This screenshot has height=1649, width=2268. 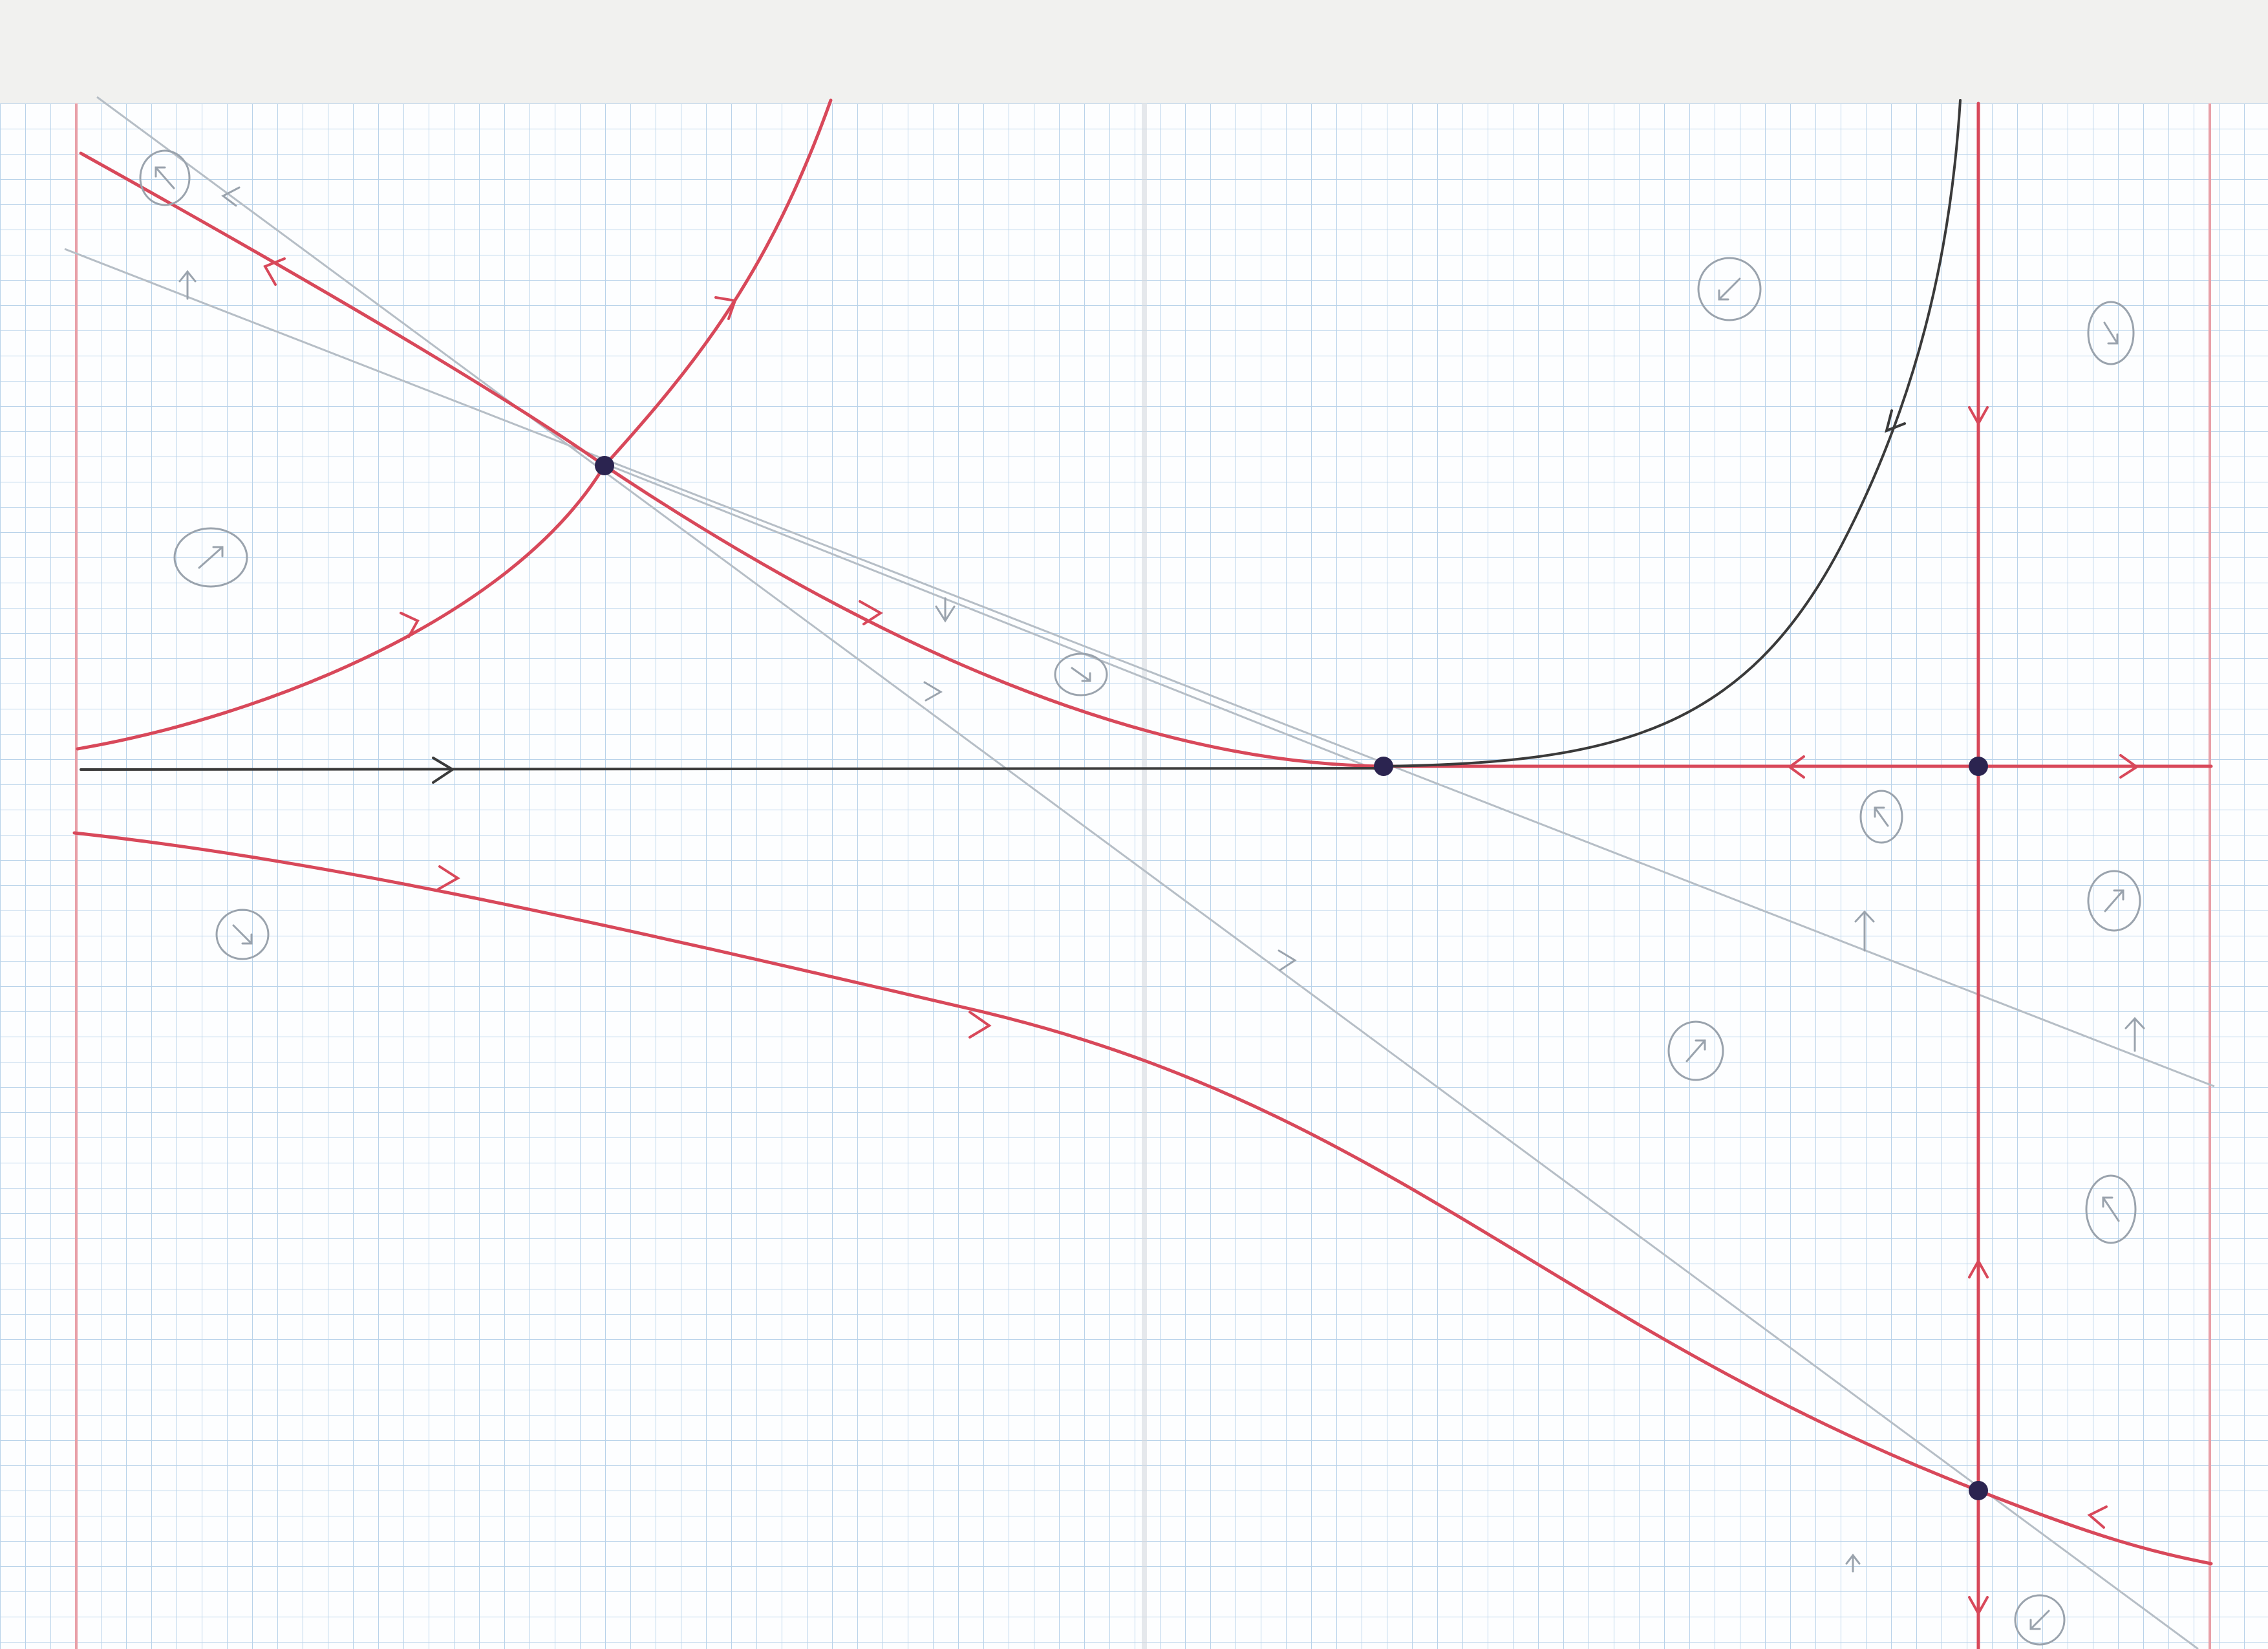 I want to click on equilibrium-upper-left, so click(x=604, y=465).